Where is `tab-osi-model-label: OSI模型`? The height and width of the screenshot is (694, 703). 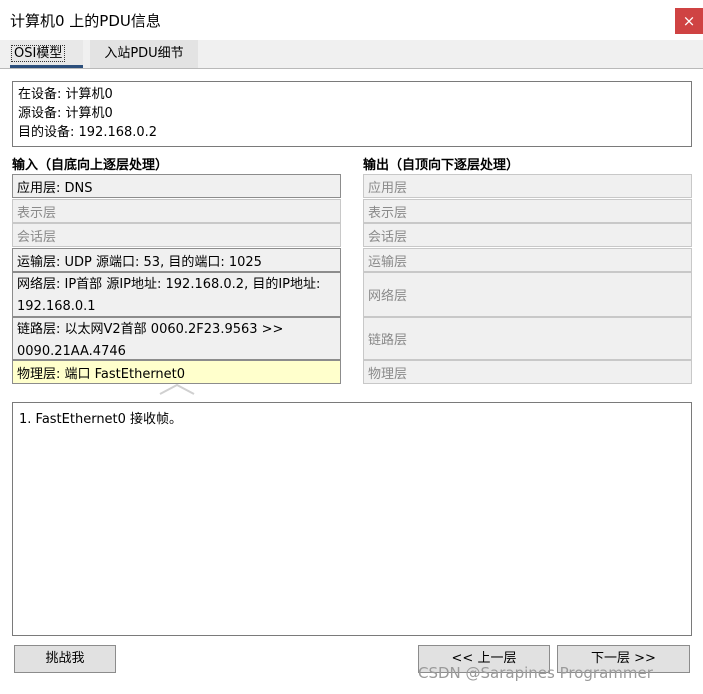 tab-osi-model-label: OSI模型 is located at coordinates (38, 53).